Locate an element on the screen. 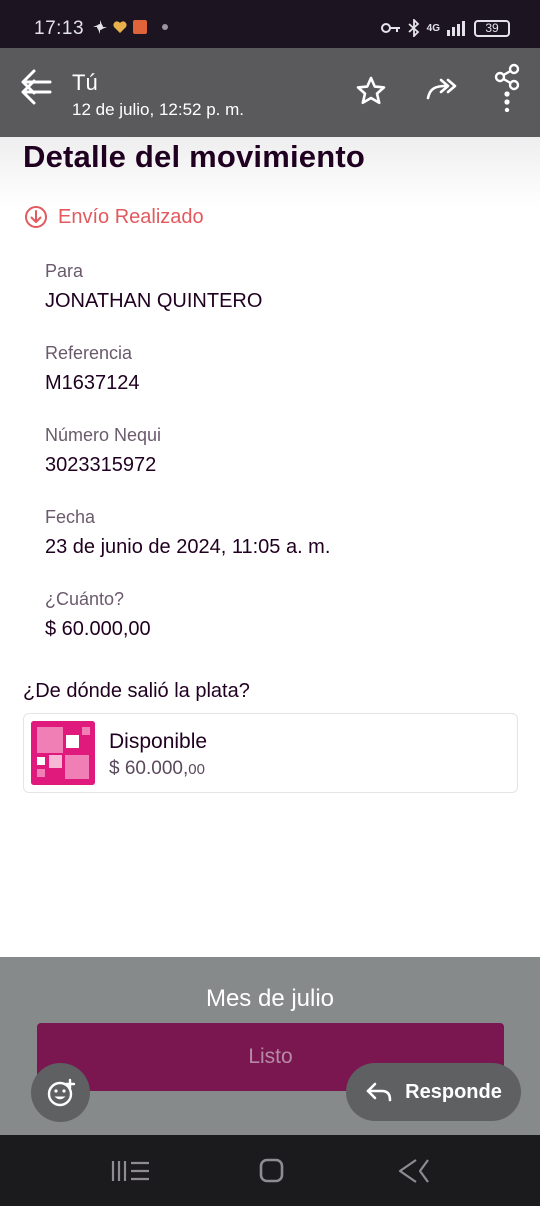 This screenshot has width=540, height=1206. home-icon is located at coordinates (271, 1171).